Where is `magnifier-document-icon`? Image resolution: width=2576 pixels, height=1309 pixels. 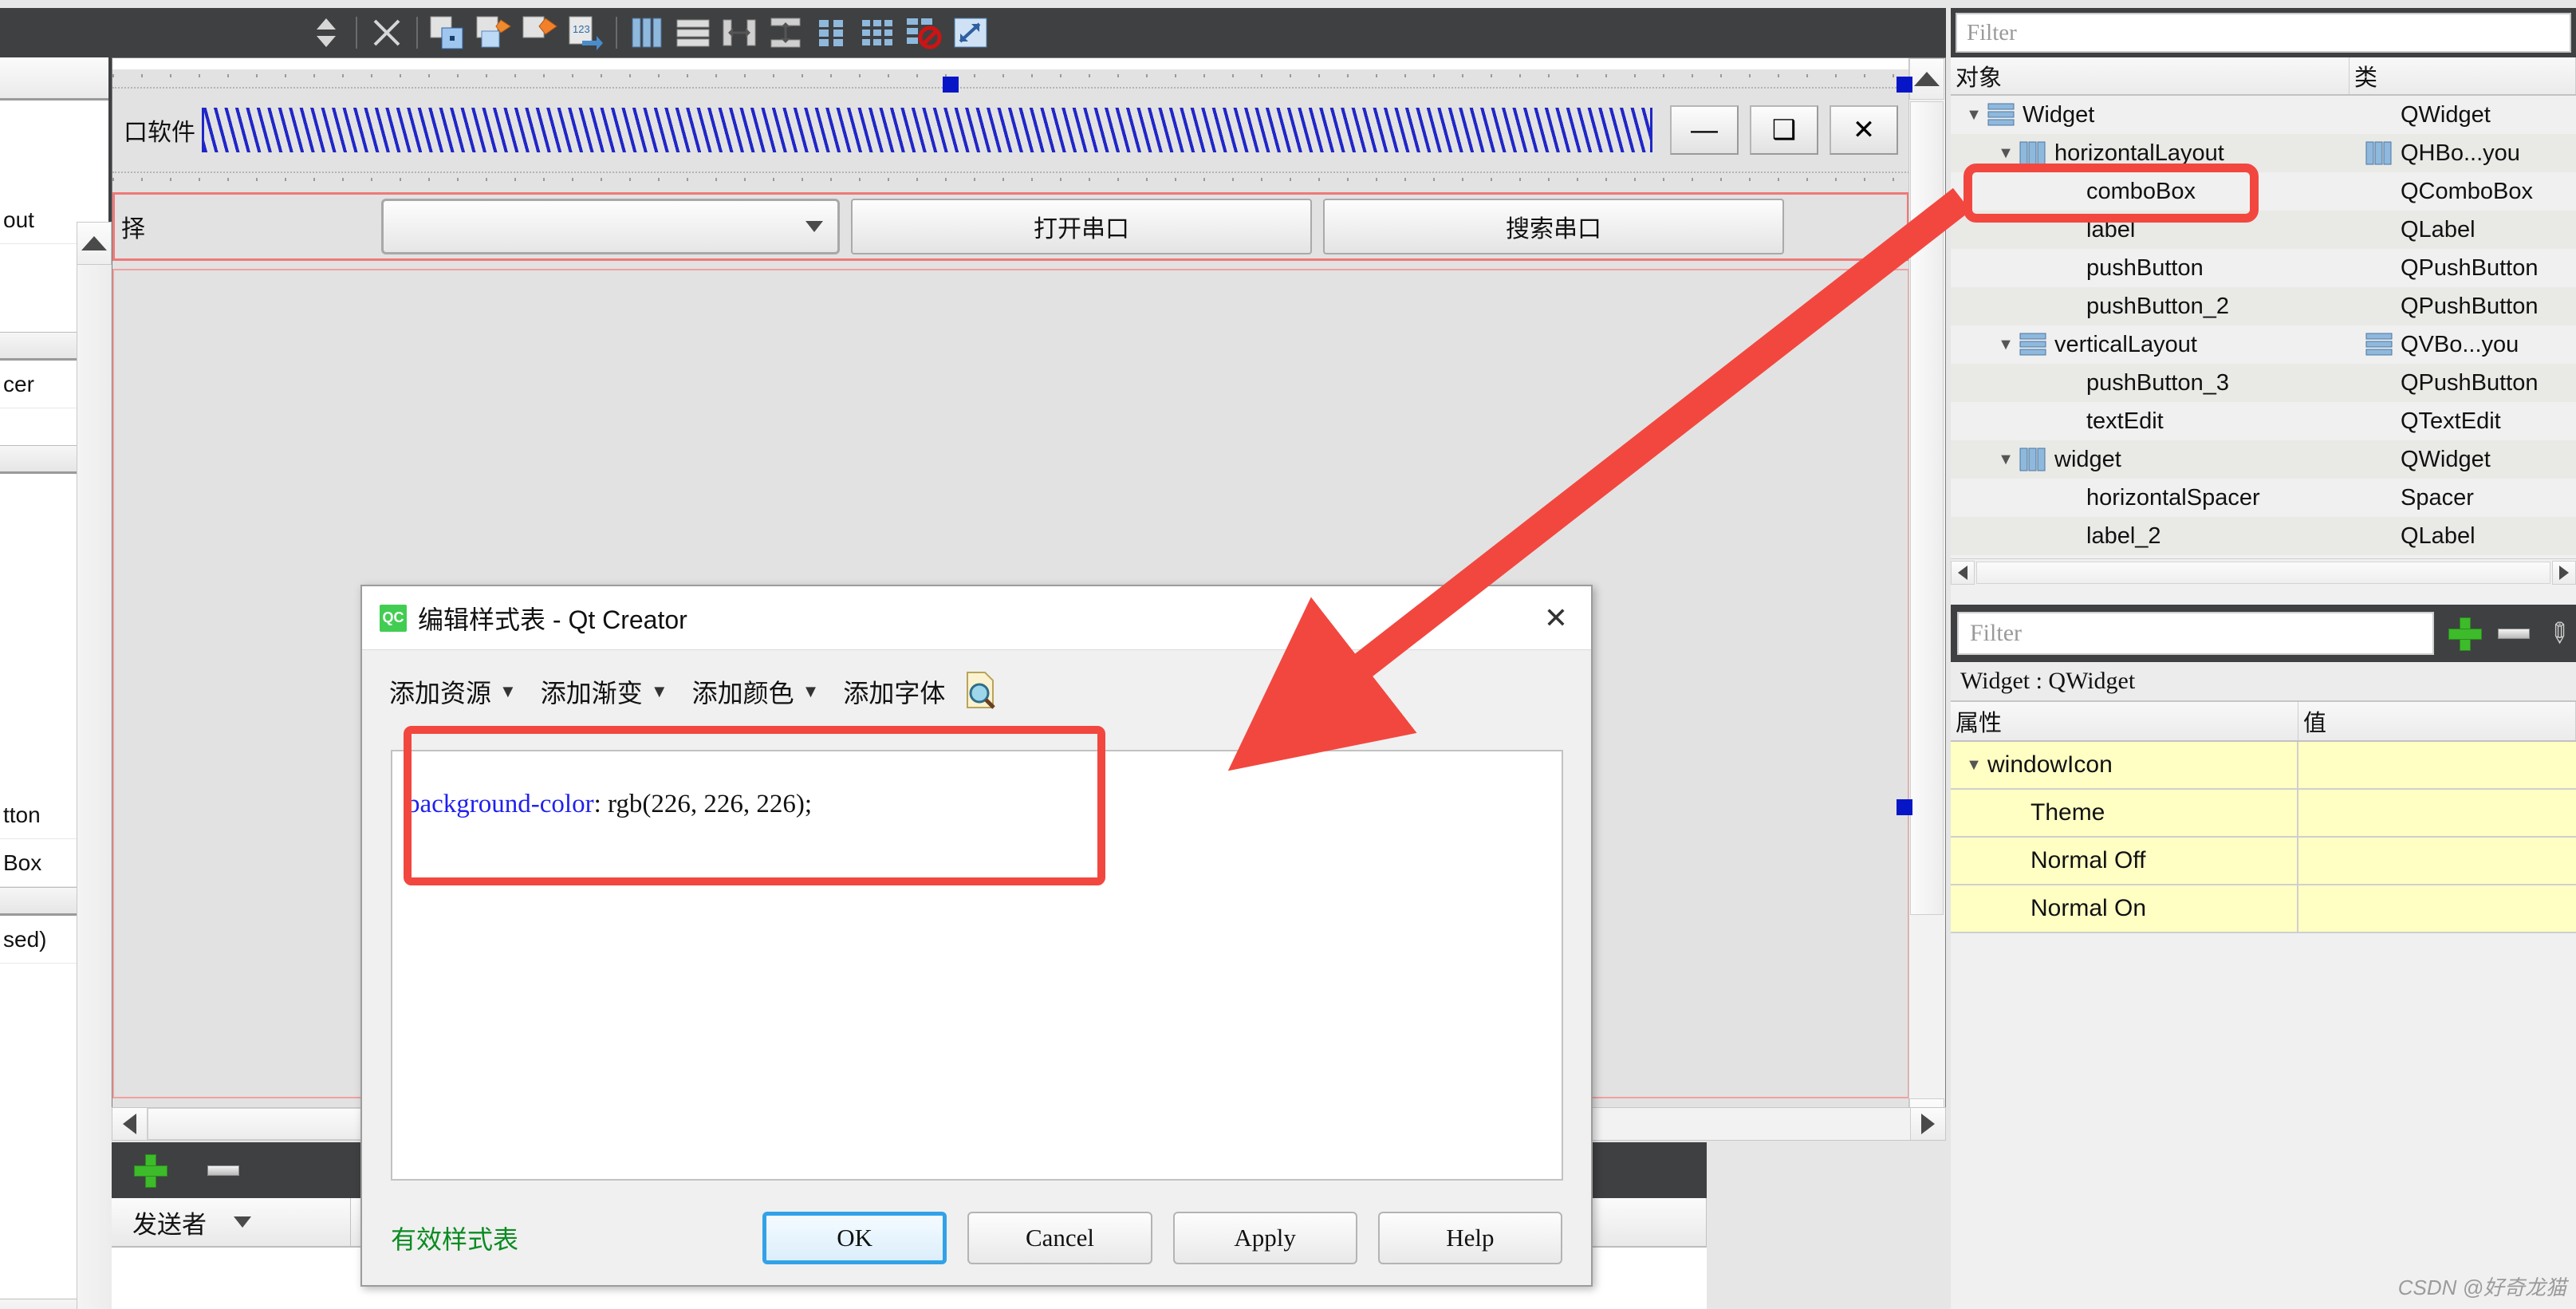
magnifier-document-icon is located at coordinates (981, 692).